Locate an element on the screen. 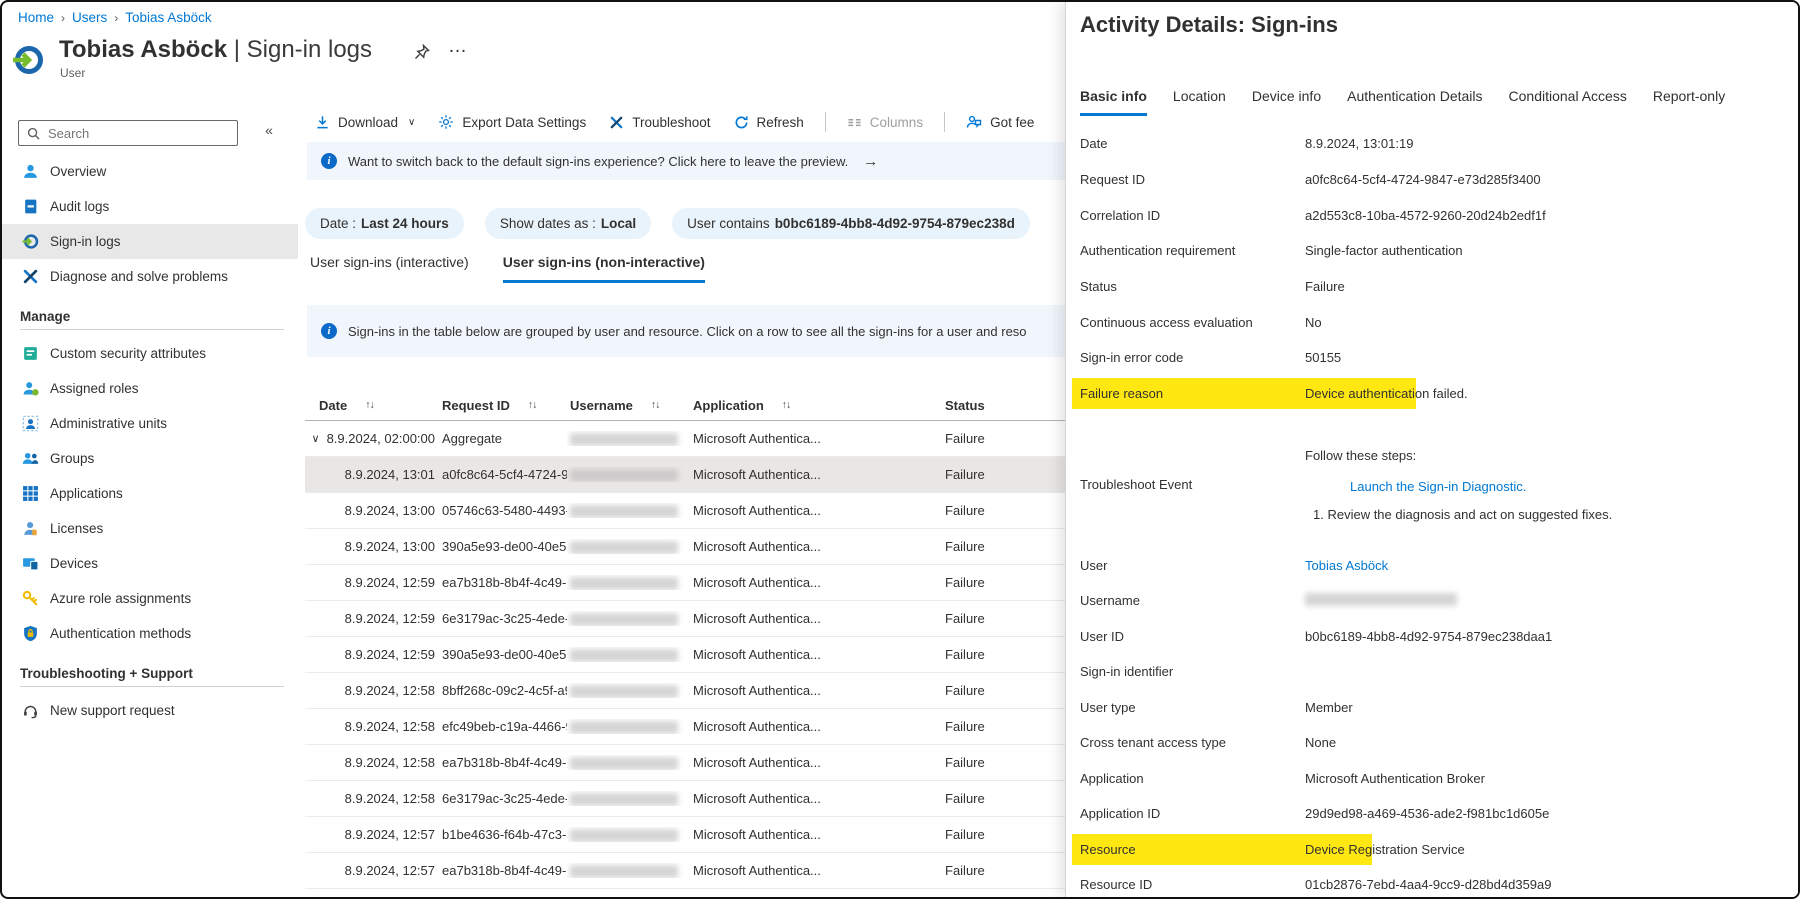 Image resolution: width=1800 pixels, height=899 pixels. sidebar-item-groups: Groups is located at coordinates (150, 458).